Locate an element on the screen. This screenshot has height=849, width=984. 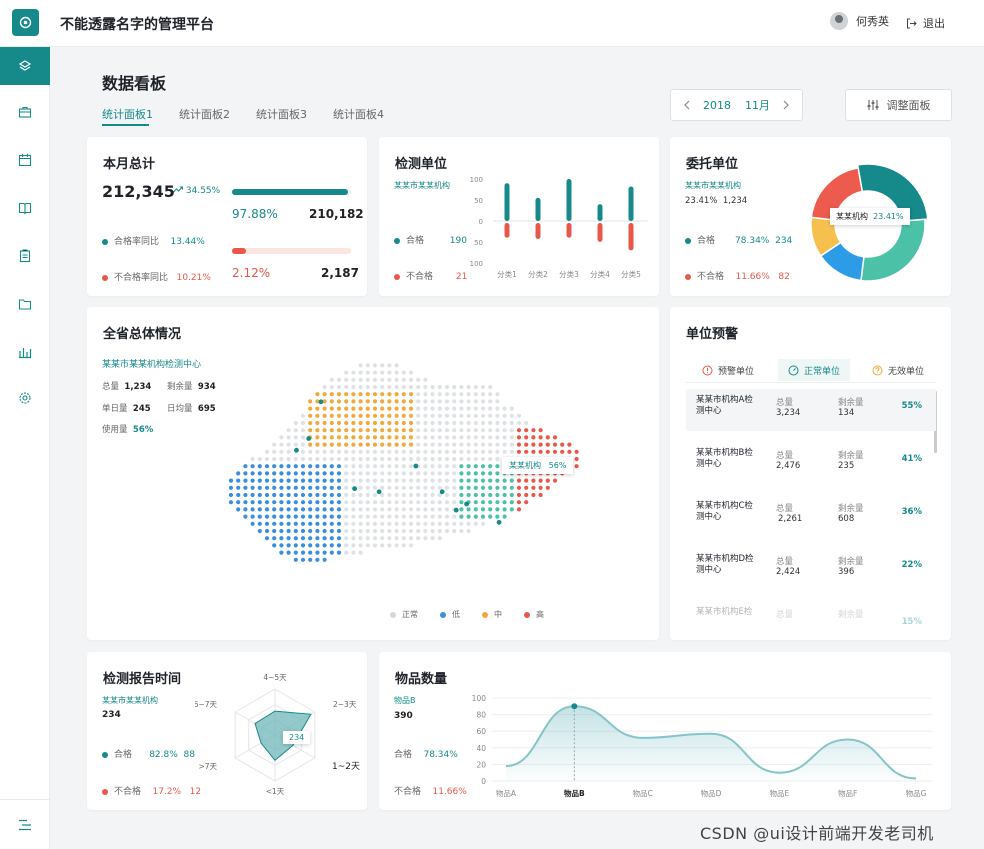
tab-warning-units: 预警单位 is located at coordinates (728, 370).